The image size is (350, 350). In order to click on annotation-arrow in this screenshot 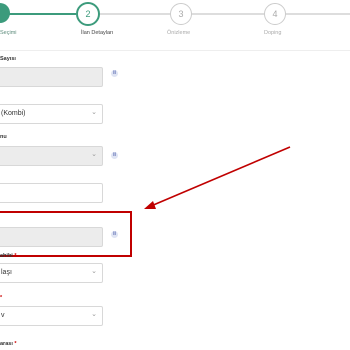, I will do `click(217, 177)`.